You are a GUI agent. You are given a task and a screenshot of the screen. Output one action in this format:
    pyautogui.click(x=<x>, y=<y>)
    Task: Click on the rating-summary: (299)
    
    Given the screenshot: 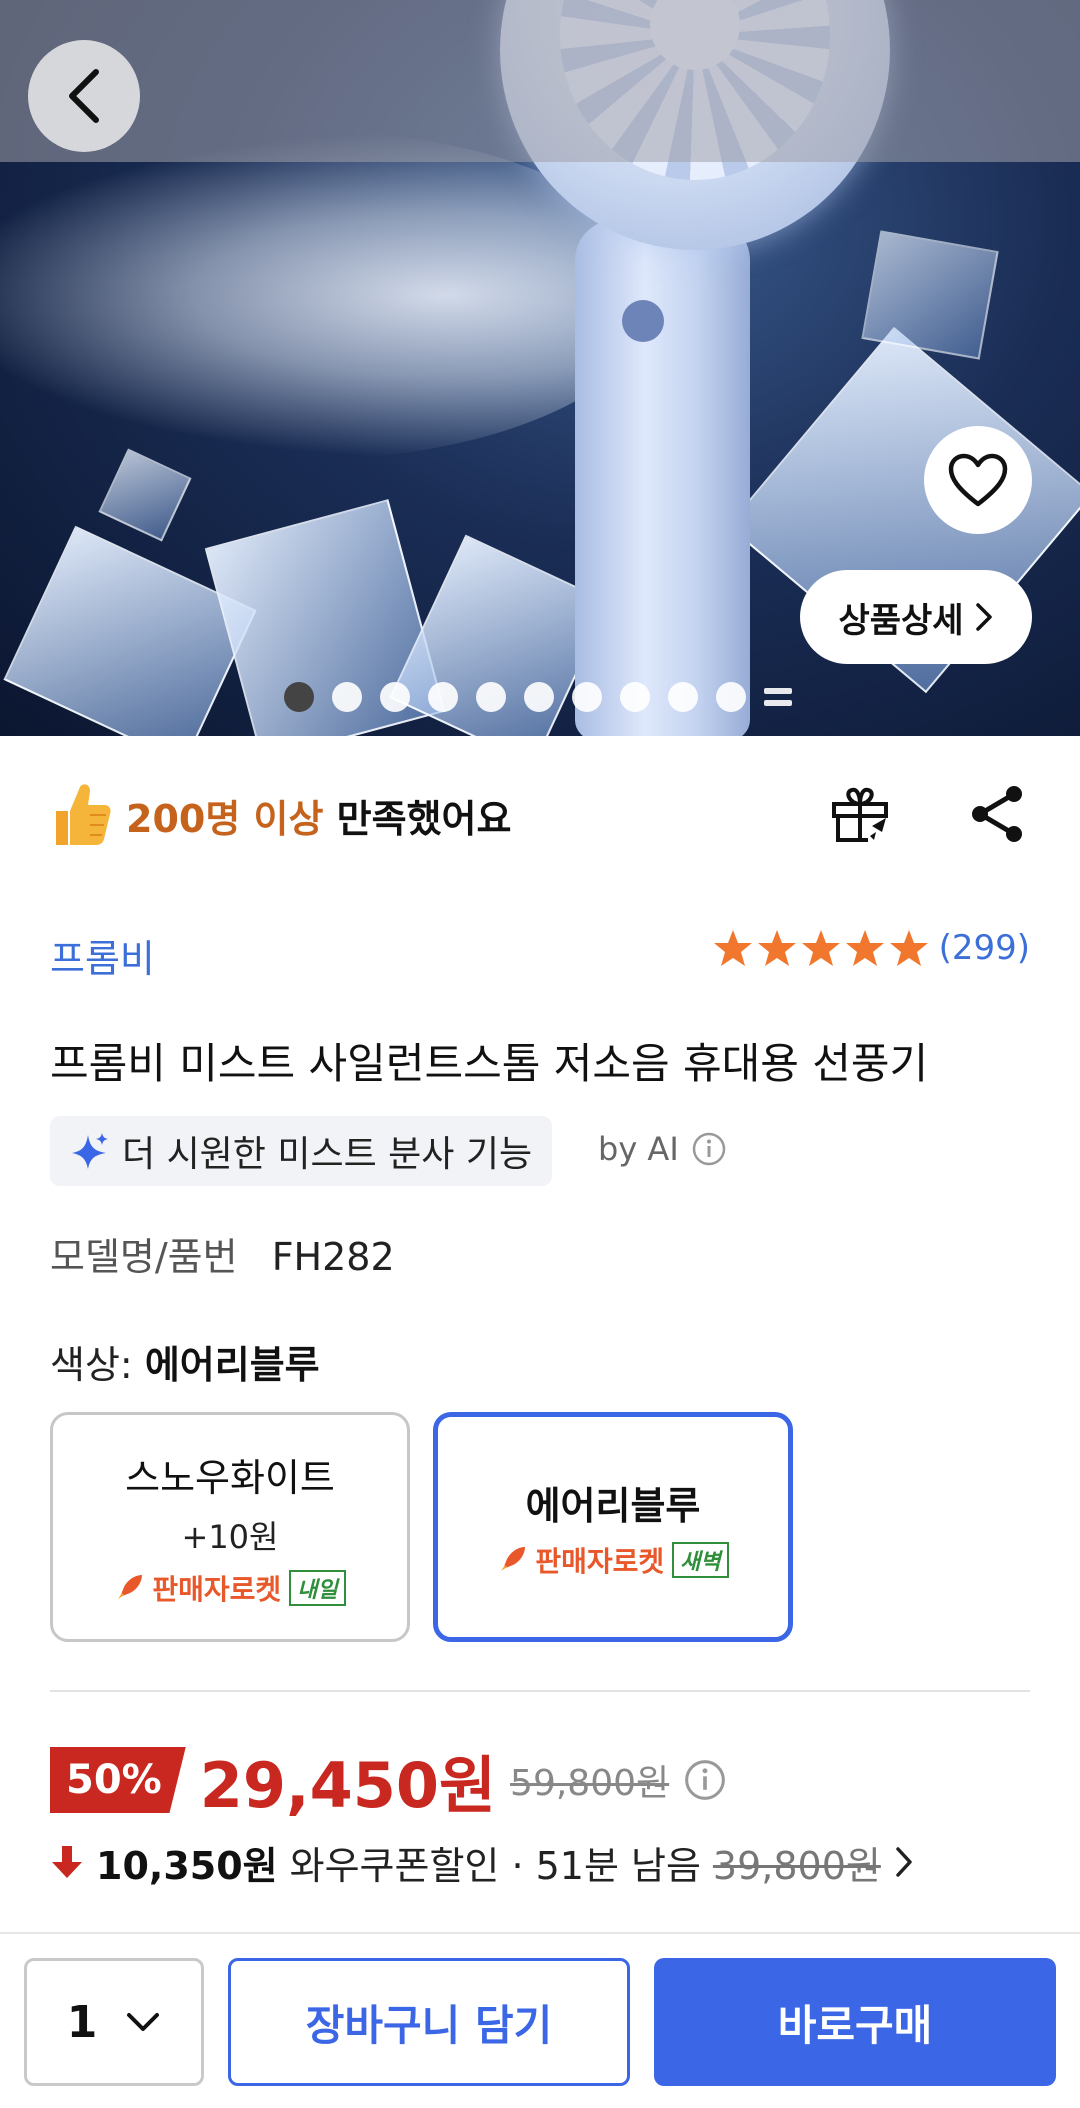 What is the action you would take?
    pyautogui.click(x=871, y=948)
    